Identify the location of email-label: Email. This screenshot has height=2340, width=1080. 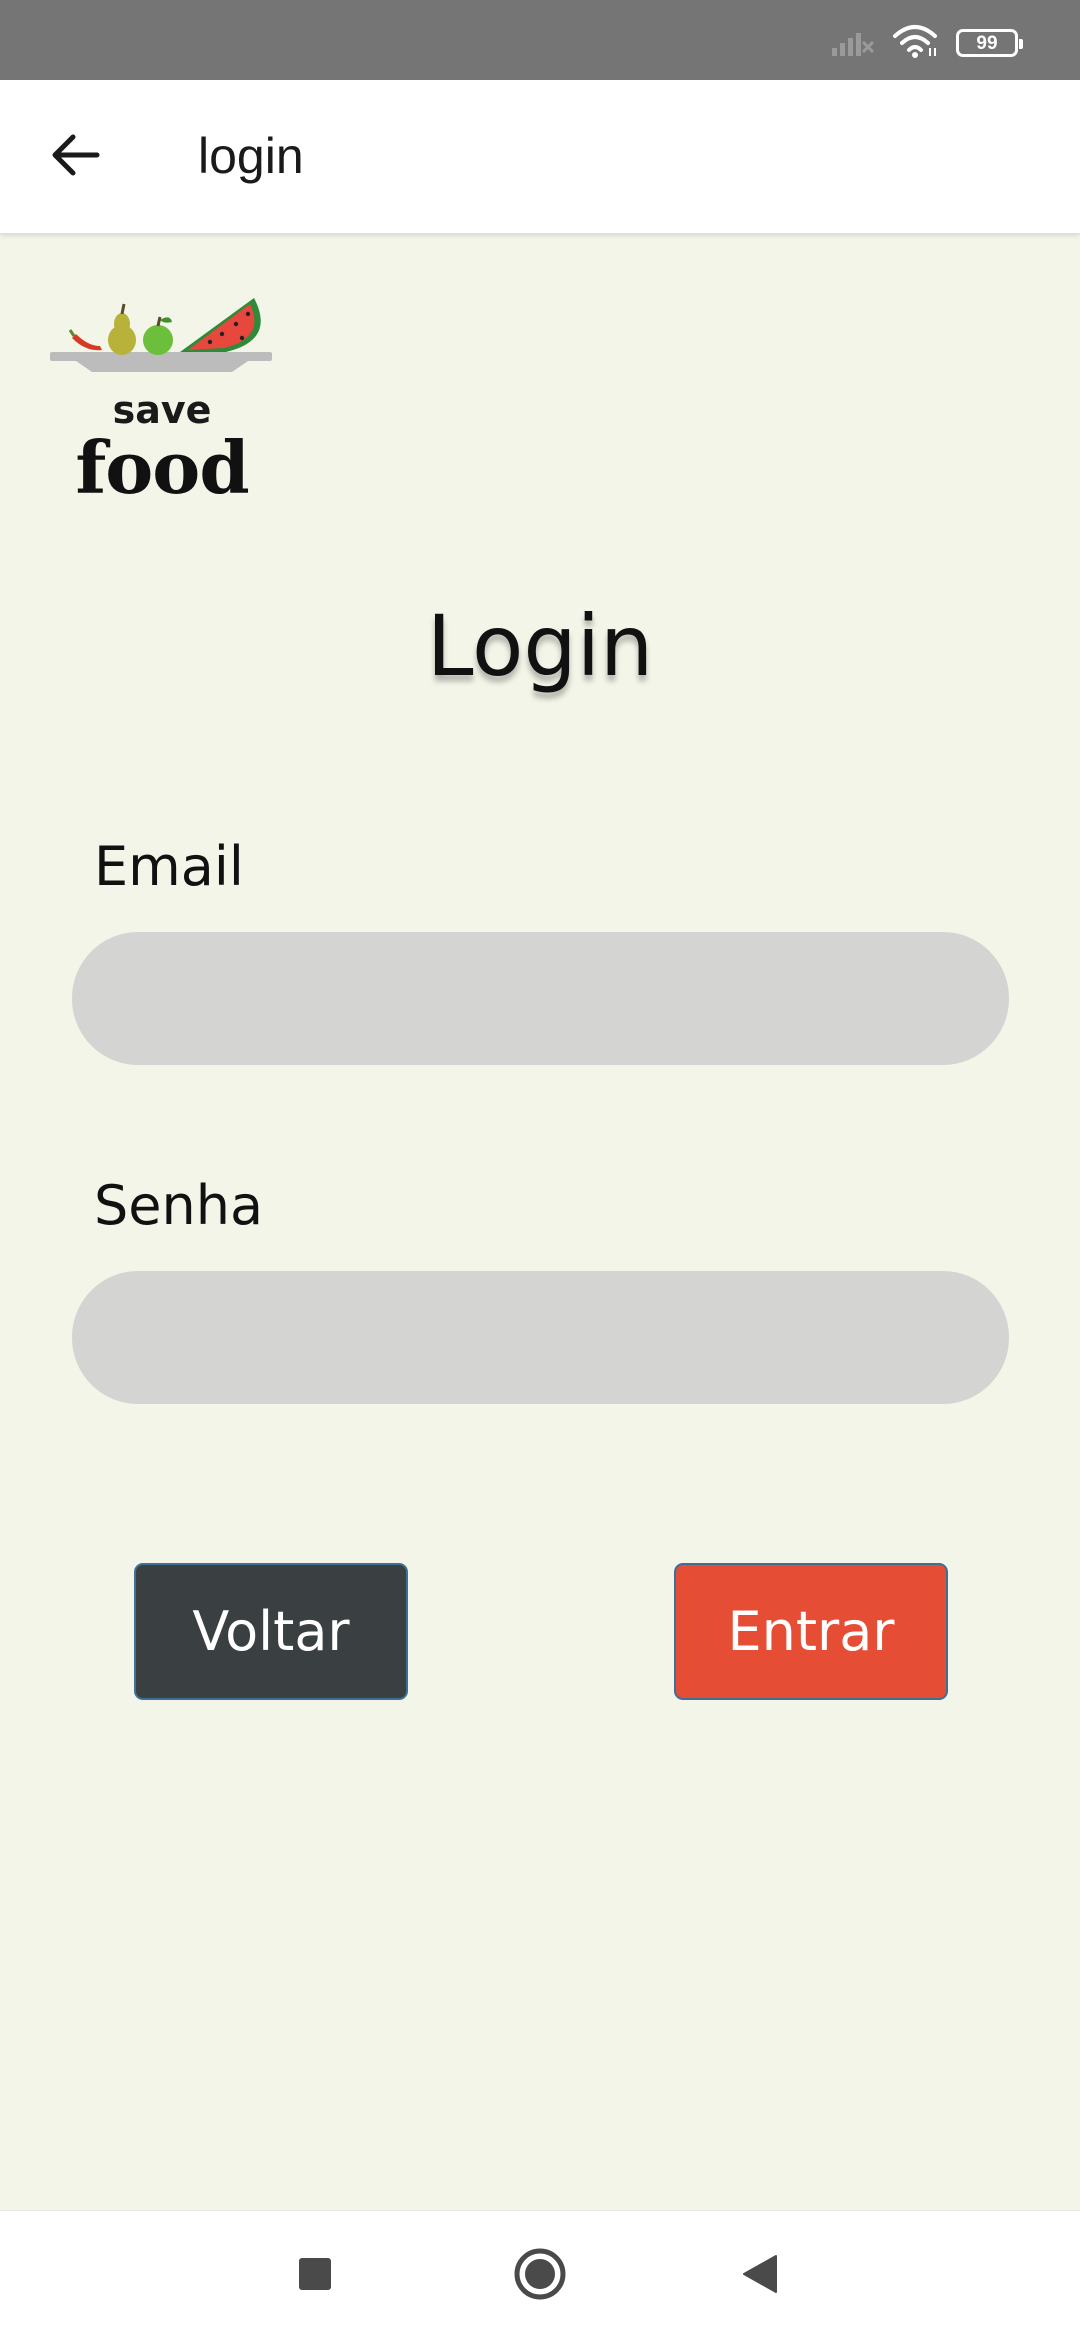
(169, 866).